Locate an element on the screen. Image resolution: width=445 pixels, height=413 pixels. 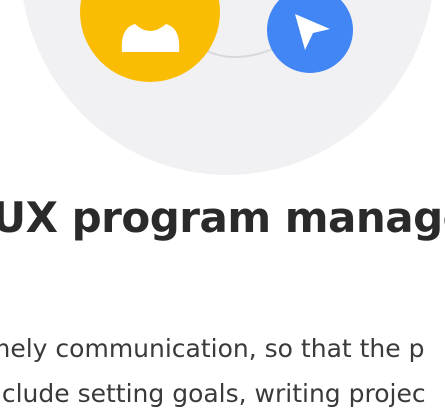
hero-illustration is located at coordinates (216, 41).